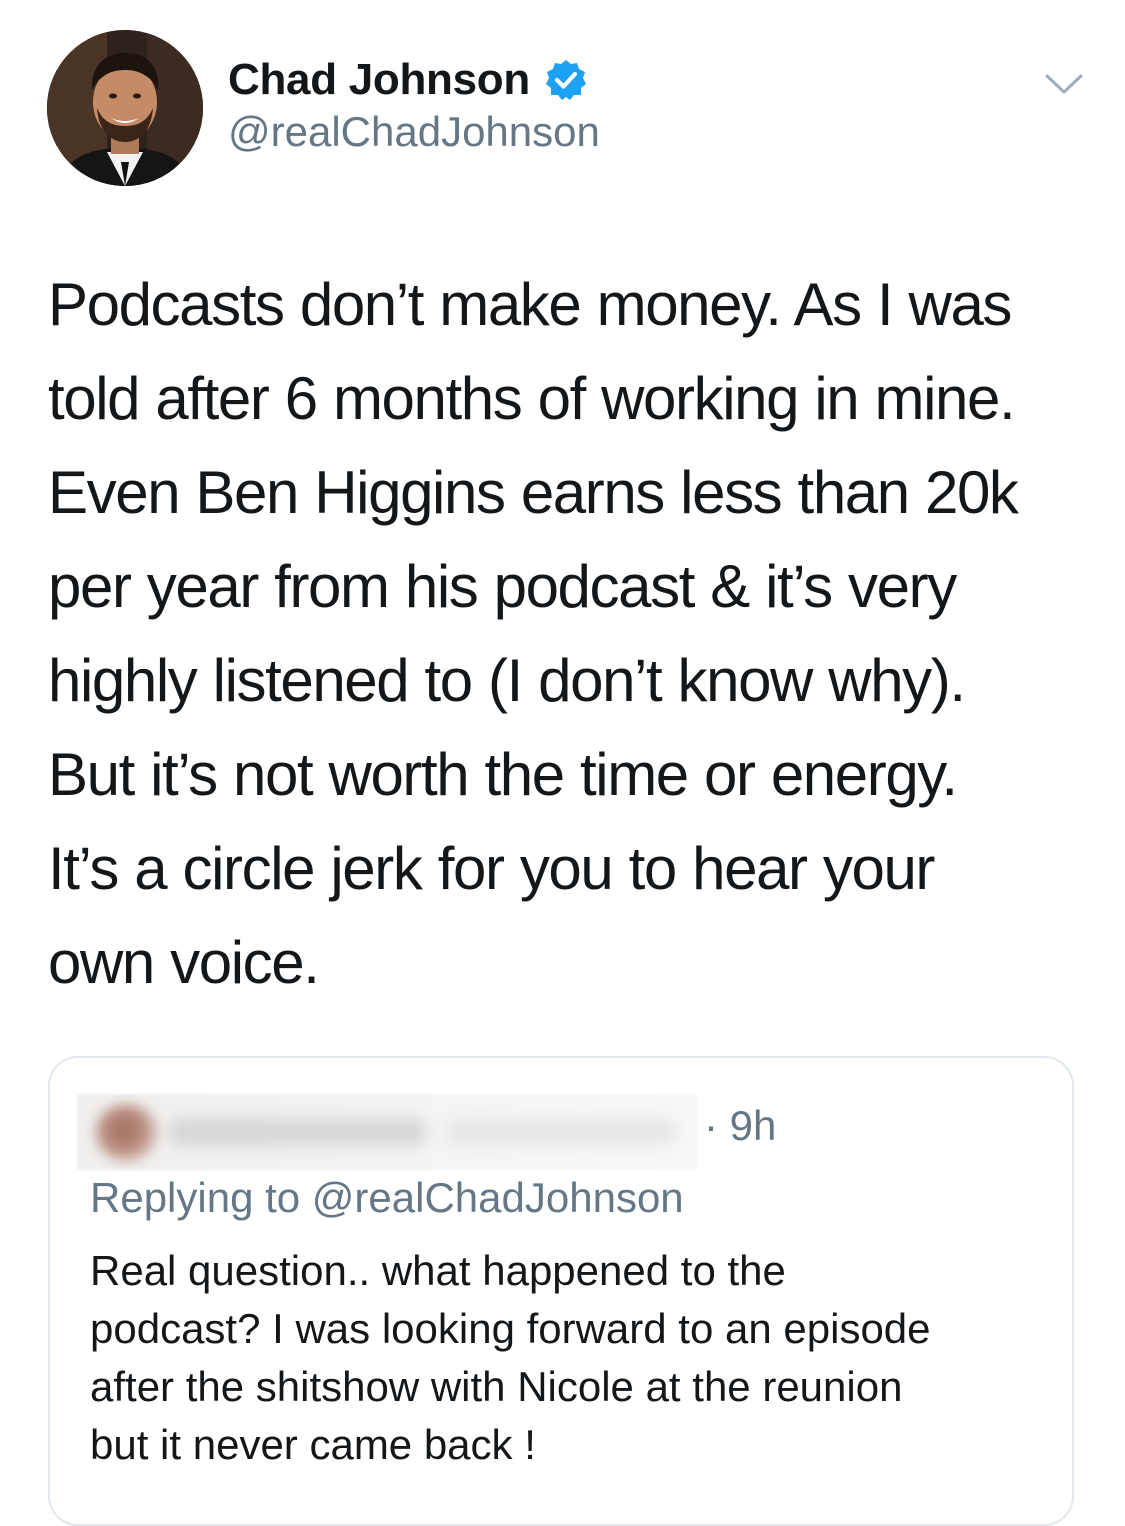  Describe the element at coordinates (438, 1270) in the screenshot. I see `quoted-text-line: Real question.. what happened to the` at that location.